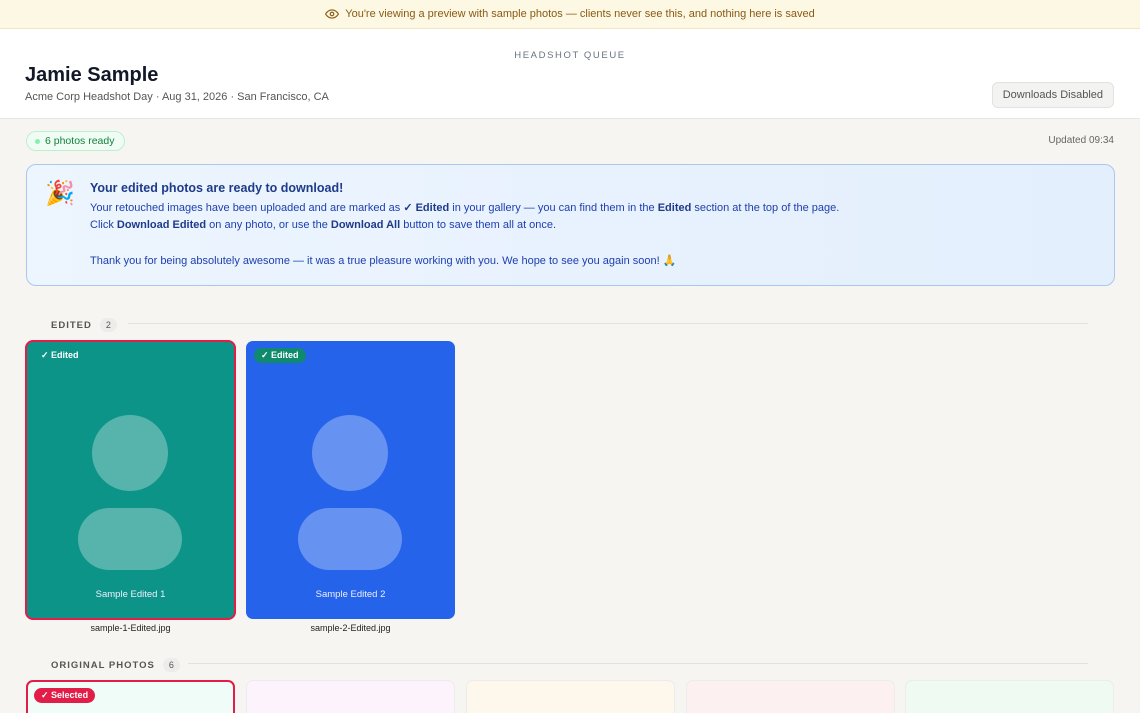 This screenshot has height=713, width=1140. I want to click on status-dot-icon, so click(37, 141).